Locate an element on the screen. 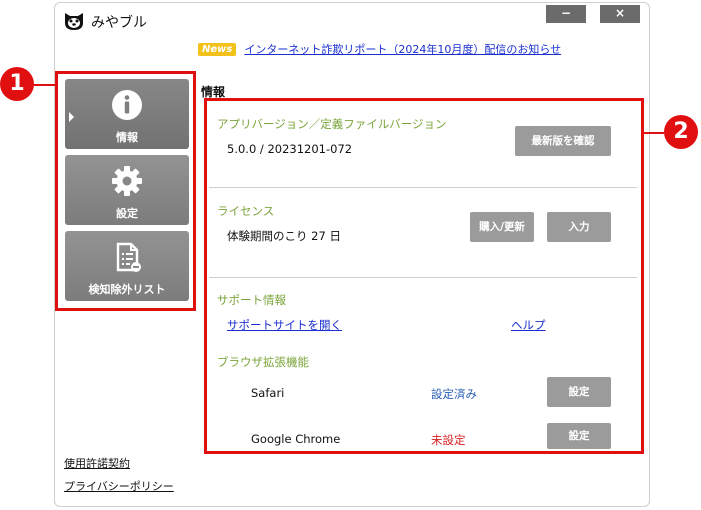 This screenshot has width=701, height=510. annotation-box-sidebar is located at coordinates (125, 191).